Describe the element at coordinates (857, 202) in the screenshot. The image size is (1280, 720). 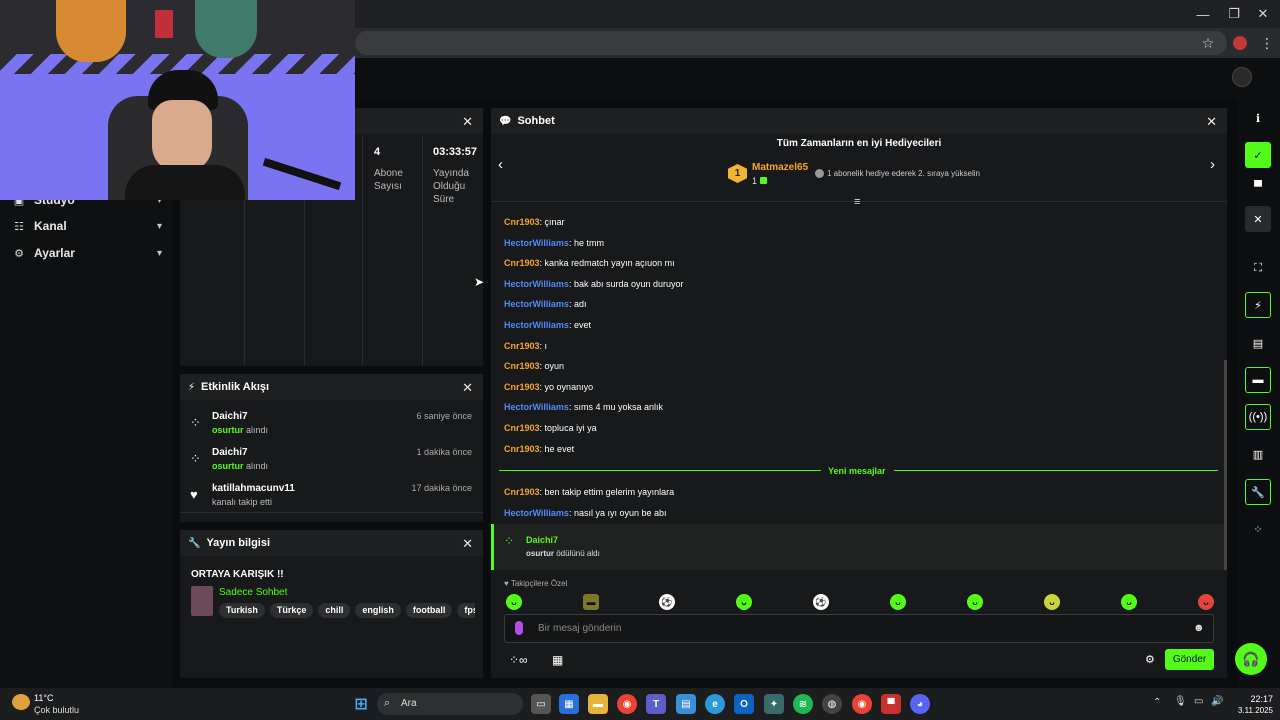
I see `filter-icon: ≡` at that location.